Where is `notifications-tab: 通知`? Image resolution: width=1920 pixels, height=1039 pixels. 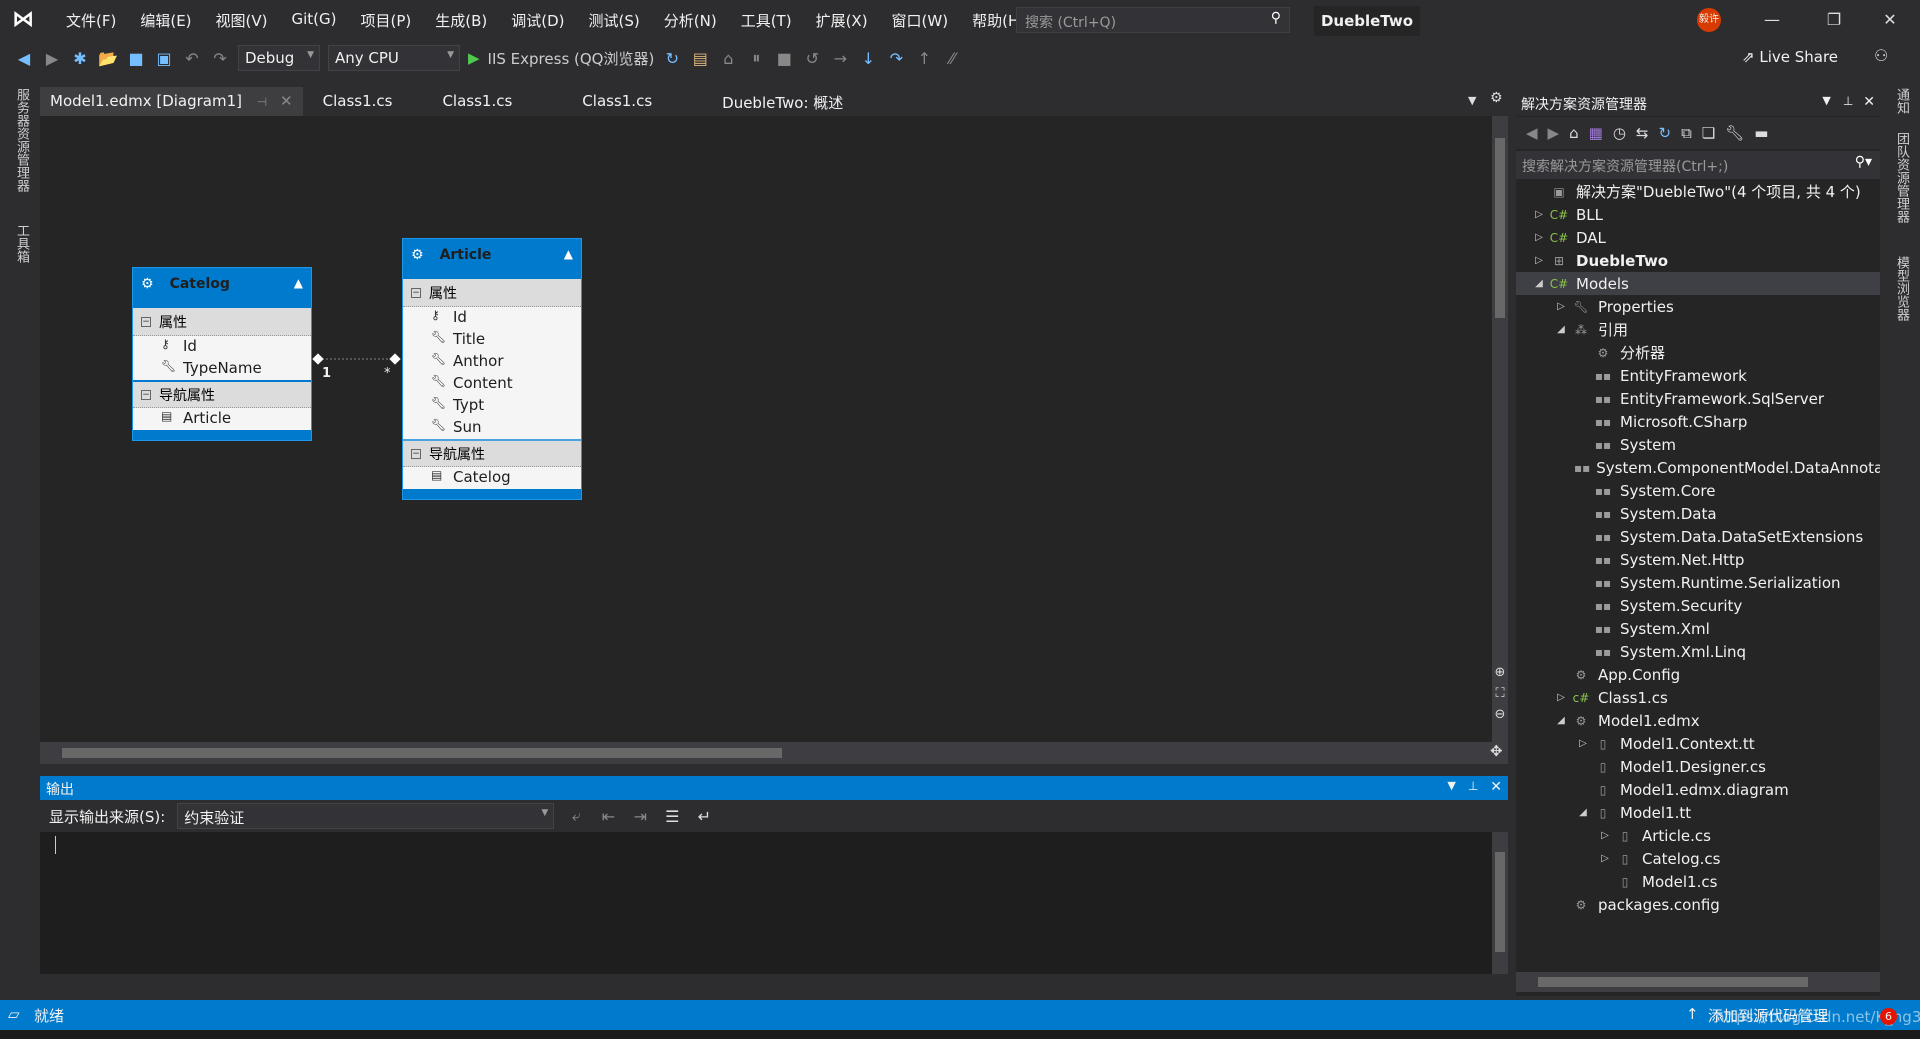
notifications-tab: 通知 is located at coordinates (1901, 101).